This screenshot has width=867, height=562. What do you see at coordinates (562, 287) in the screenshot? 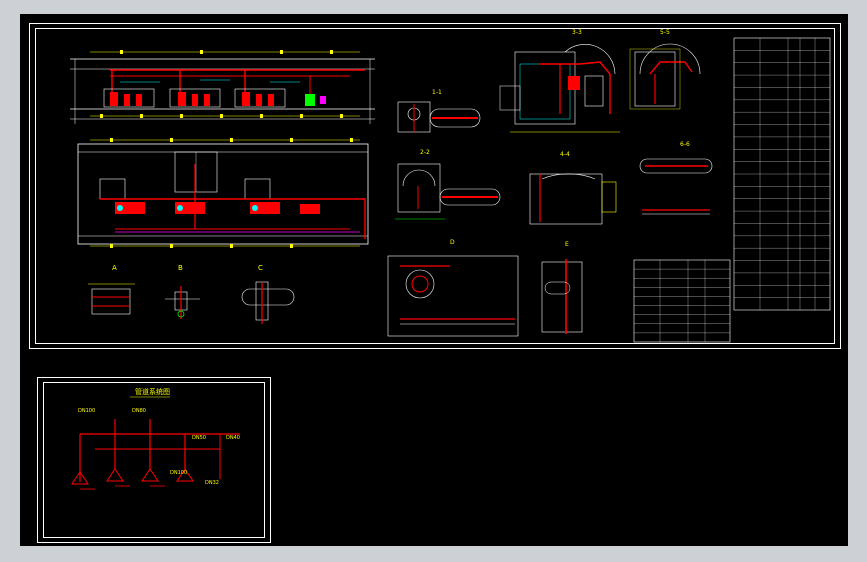
I see `detail-e: E` at bounding box center [562, 287].